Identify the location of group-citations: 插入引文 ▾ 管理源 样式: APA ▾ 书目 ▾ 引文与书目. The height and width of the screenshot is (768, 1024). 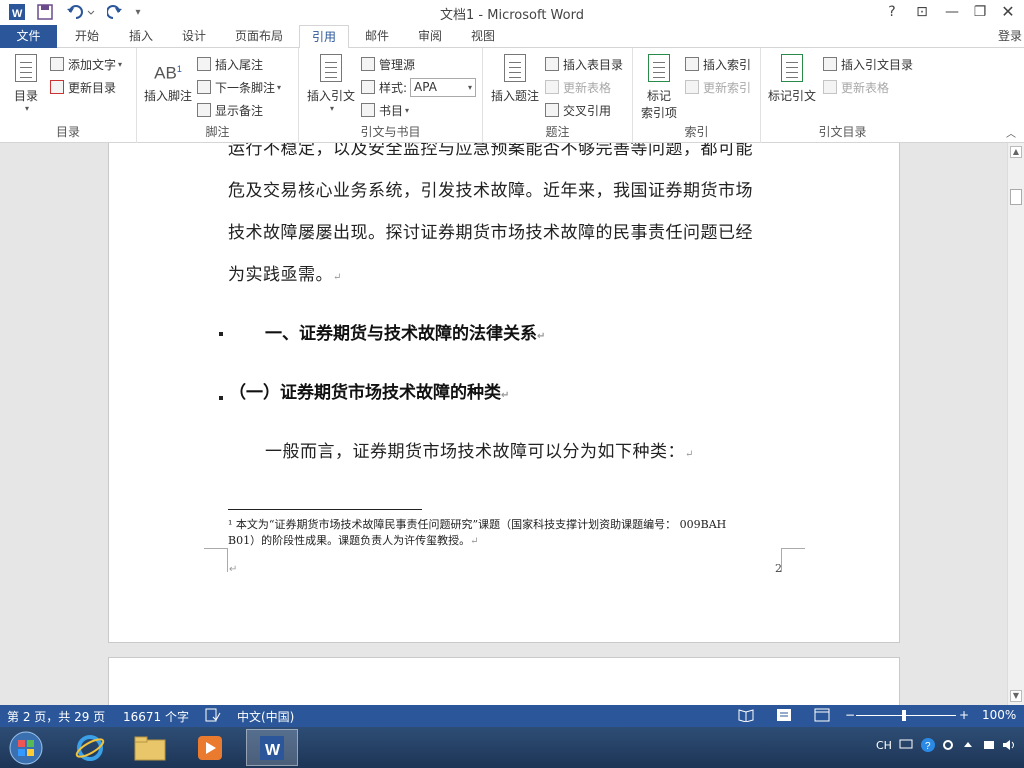
(391, 95).